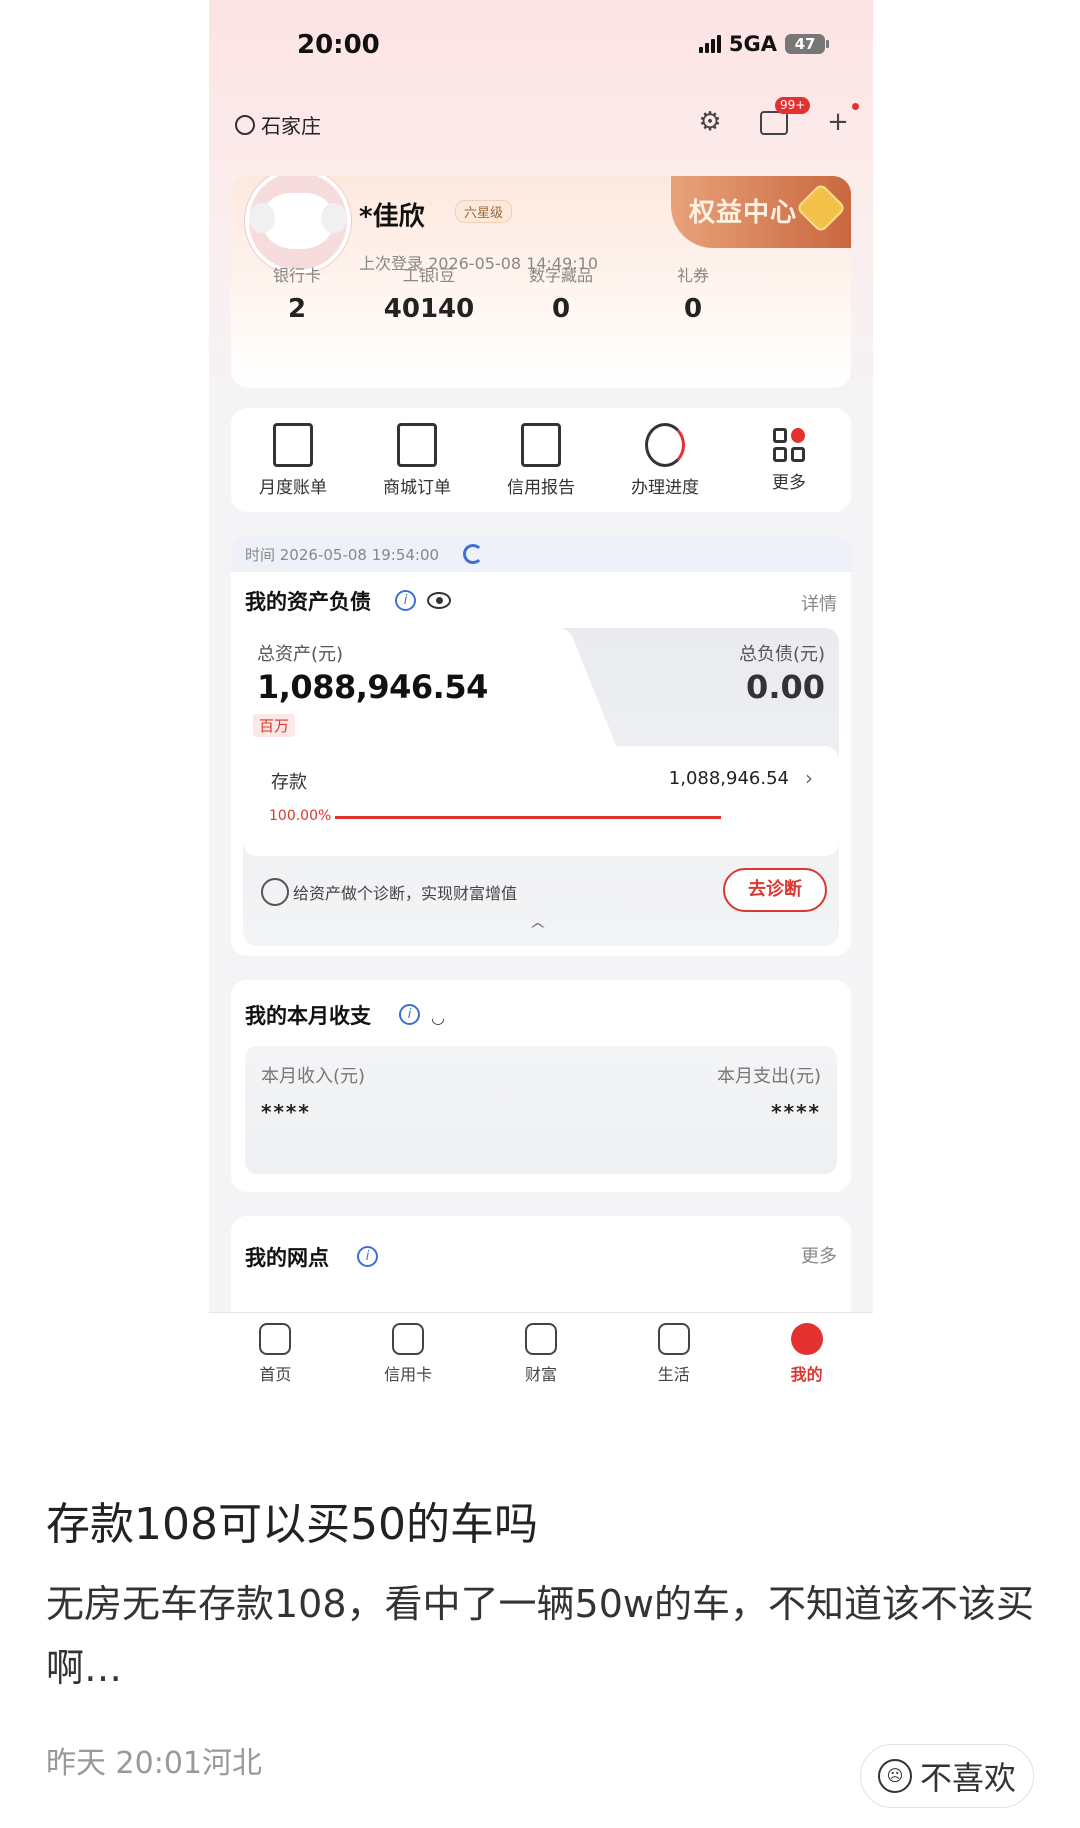 The height and width of the screenshot is (1828, 1080). I want to click on chevron-up-icon: ^, so click(537, 929).